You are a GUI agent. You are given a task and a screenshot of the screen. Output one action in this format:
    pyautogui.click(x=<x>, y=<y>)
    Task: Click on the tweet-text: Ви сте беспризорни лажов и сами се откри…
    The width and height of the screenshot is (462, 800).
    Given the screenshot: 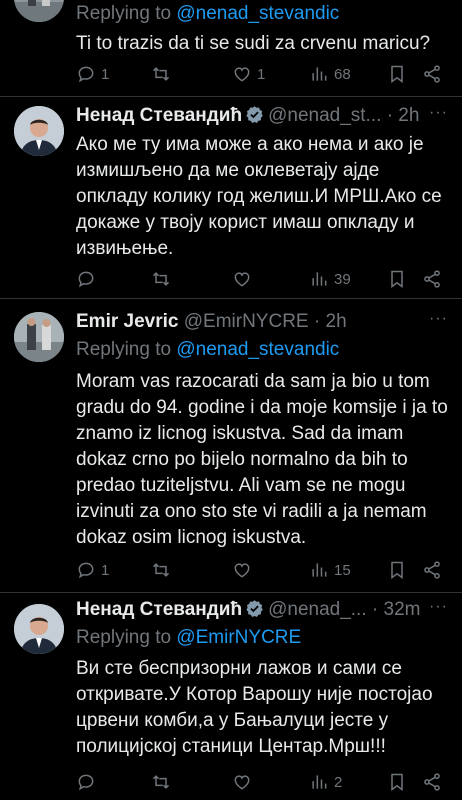 What is the action you would take?
    pyautogui.click(x=254, y=707)
    